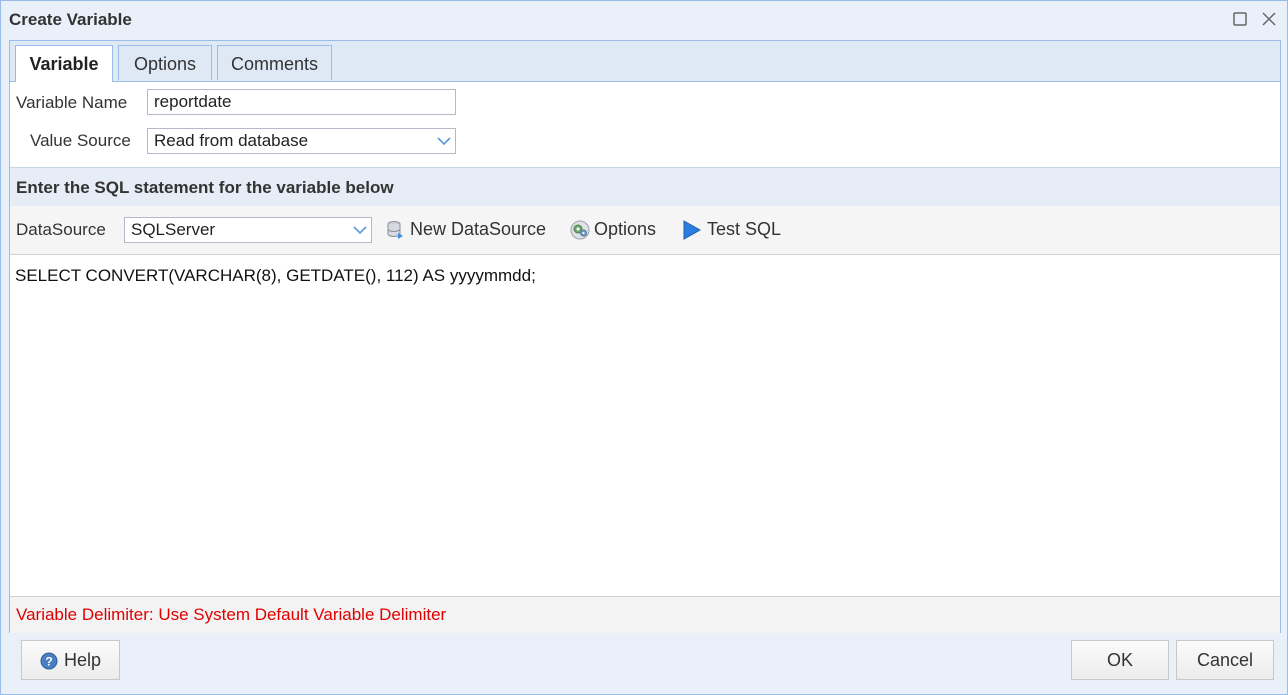  Describe the element at coordinates (80, 140) in the screenshot. I see `value-source-label: Value Source` at that location.